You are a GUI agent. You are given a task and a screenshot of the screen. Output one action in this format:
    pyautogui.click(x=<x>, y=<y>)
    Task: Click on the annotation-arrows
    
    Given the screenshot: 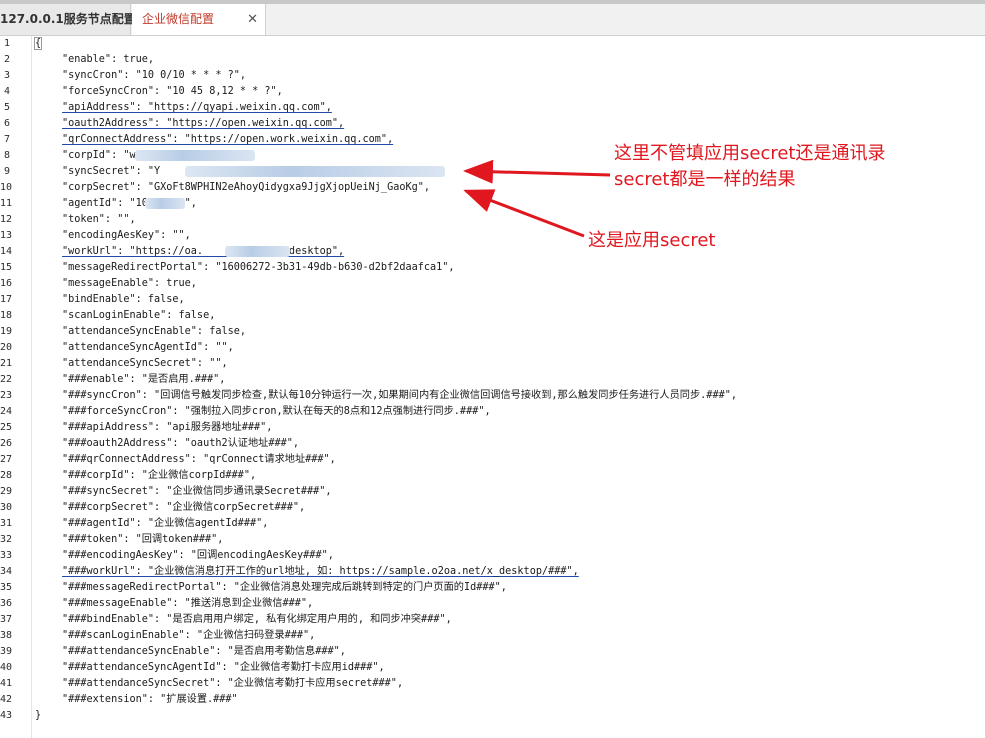 What is the action you would take?
    pyautogui.click(x=537, y=198)
    